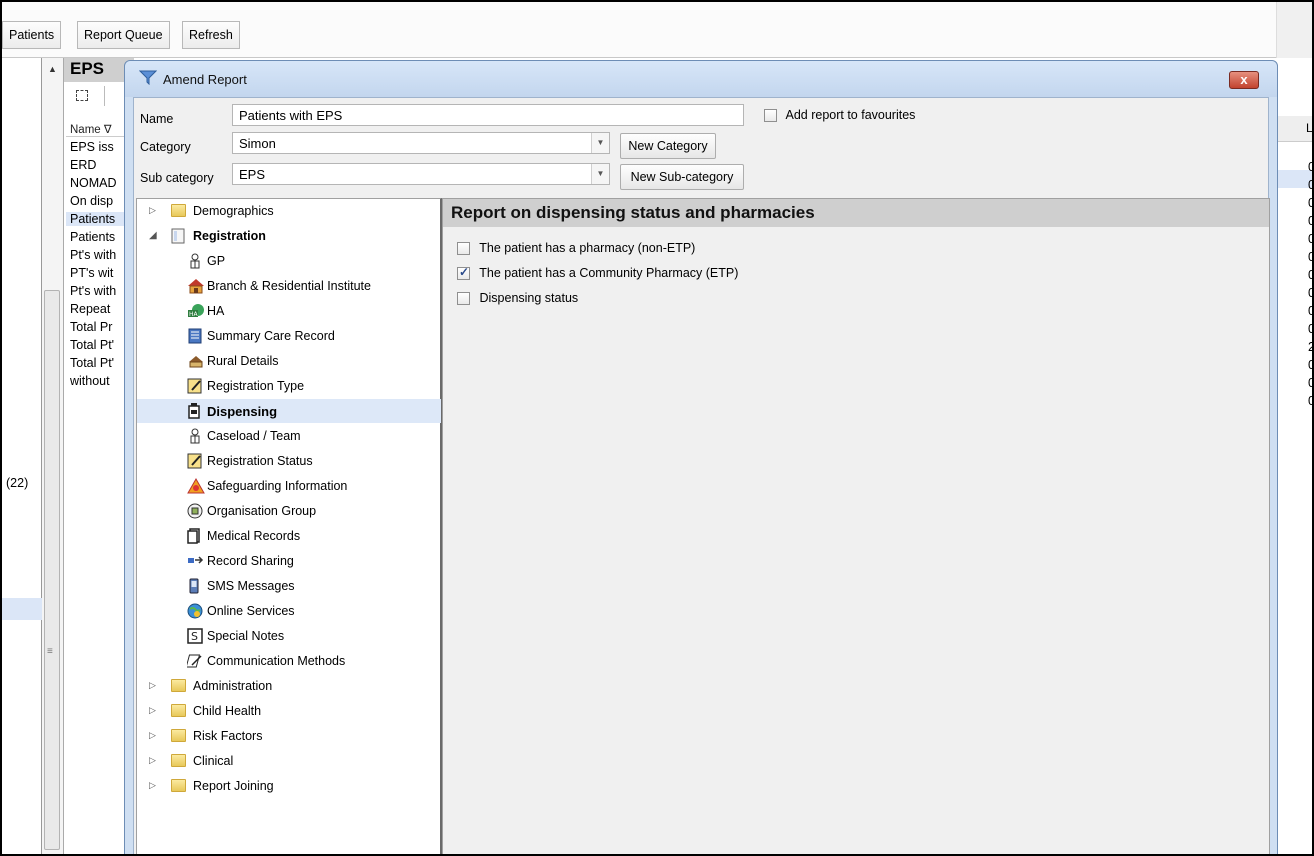 The image size is (1314, 856). What do you see at coordinates (421, 174) in the screenshot?
I see `subcategory-select: EPS ▼` at bounding box center [421, 174].